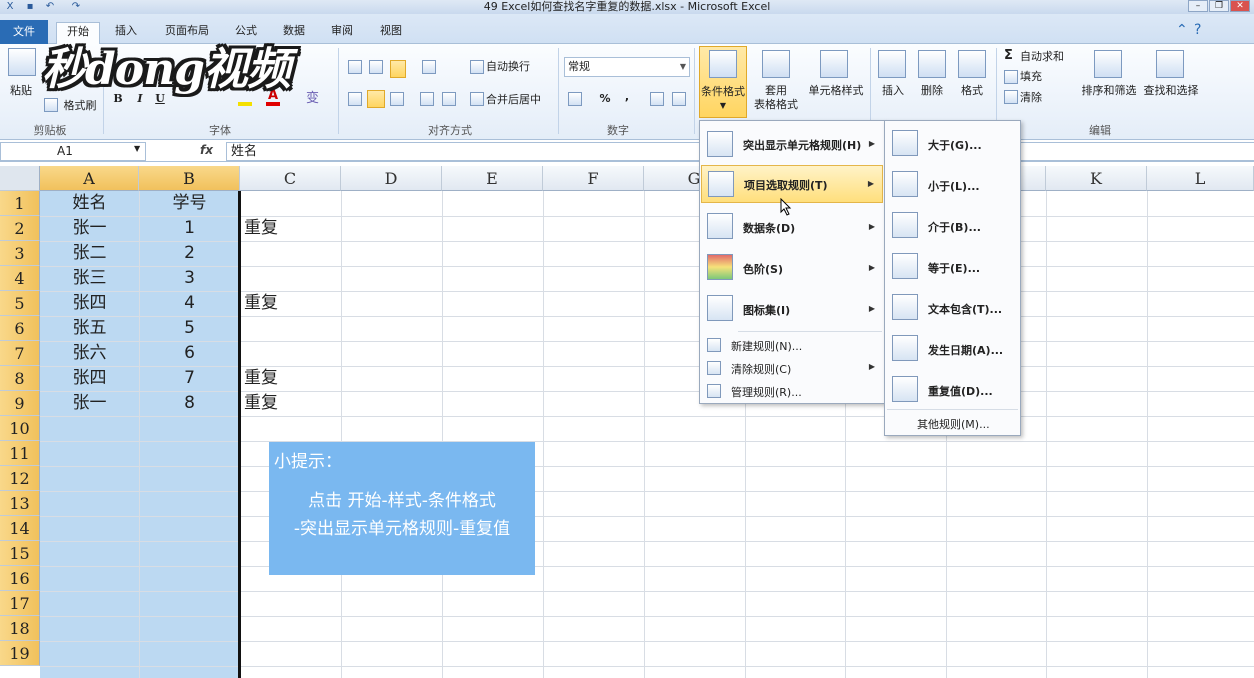 The width and height of the screenshot is (1254, 678). What do you see at coordinates (189, 403) in the screenshot?
I see `cell-b9: 8` at bounding box center [189, 403].